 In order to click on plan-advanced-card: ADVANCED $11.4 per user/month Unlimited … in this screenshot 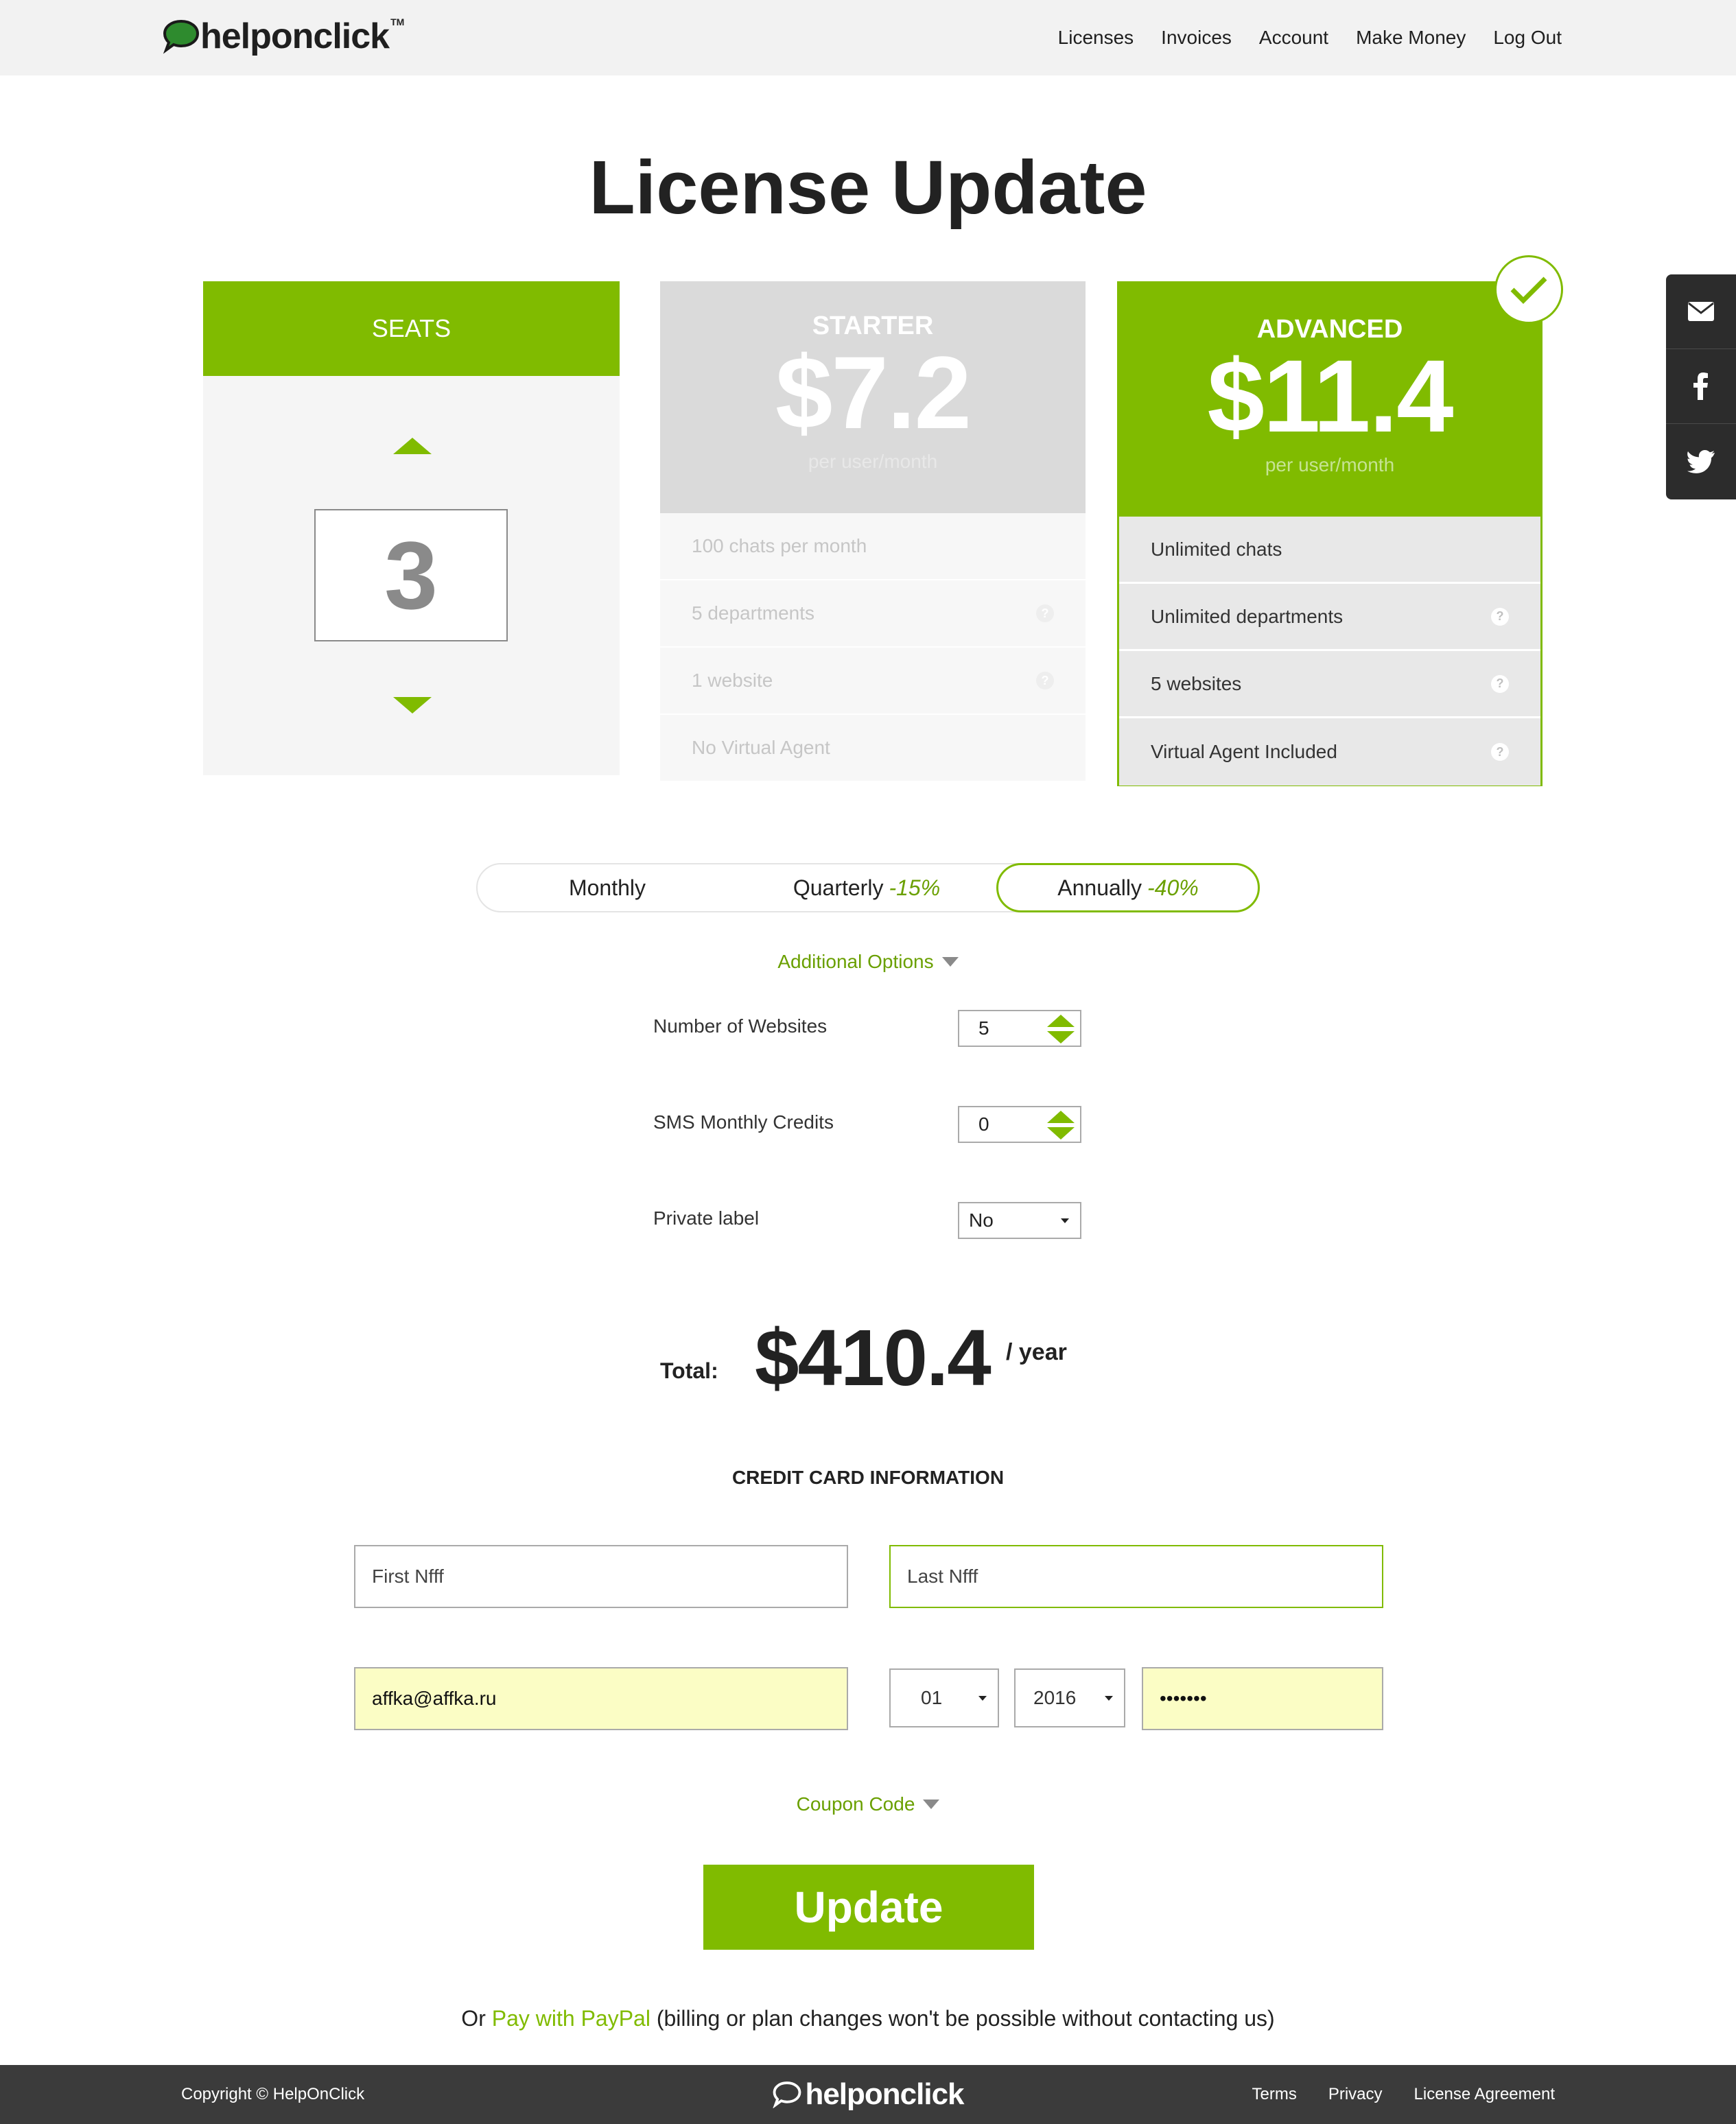, I will do `click(1330, 533)`.